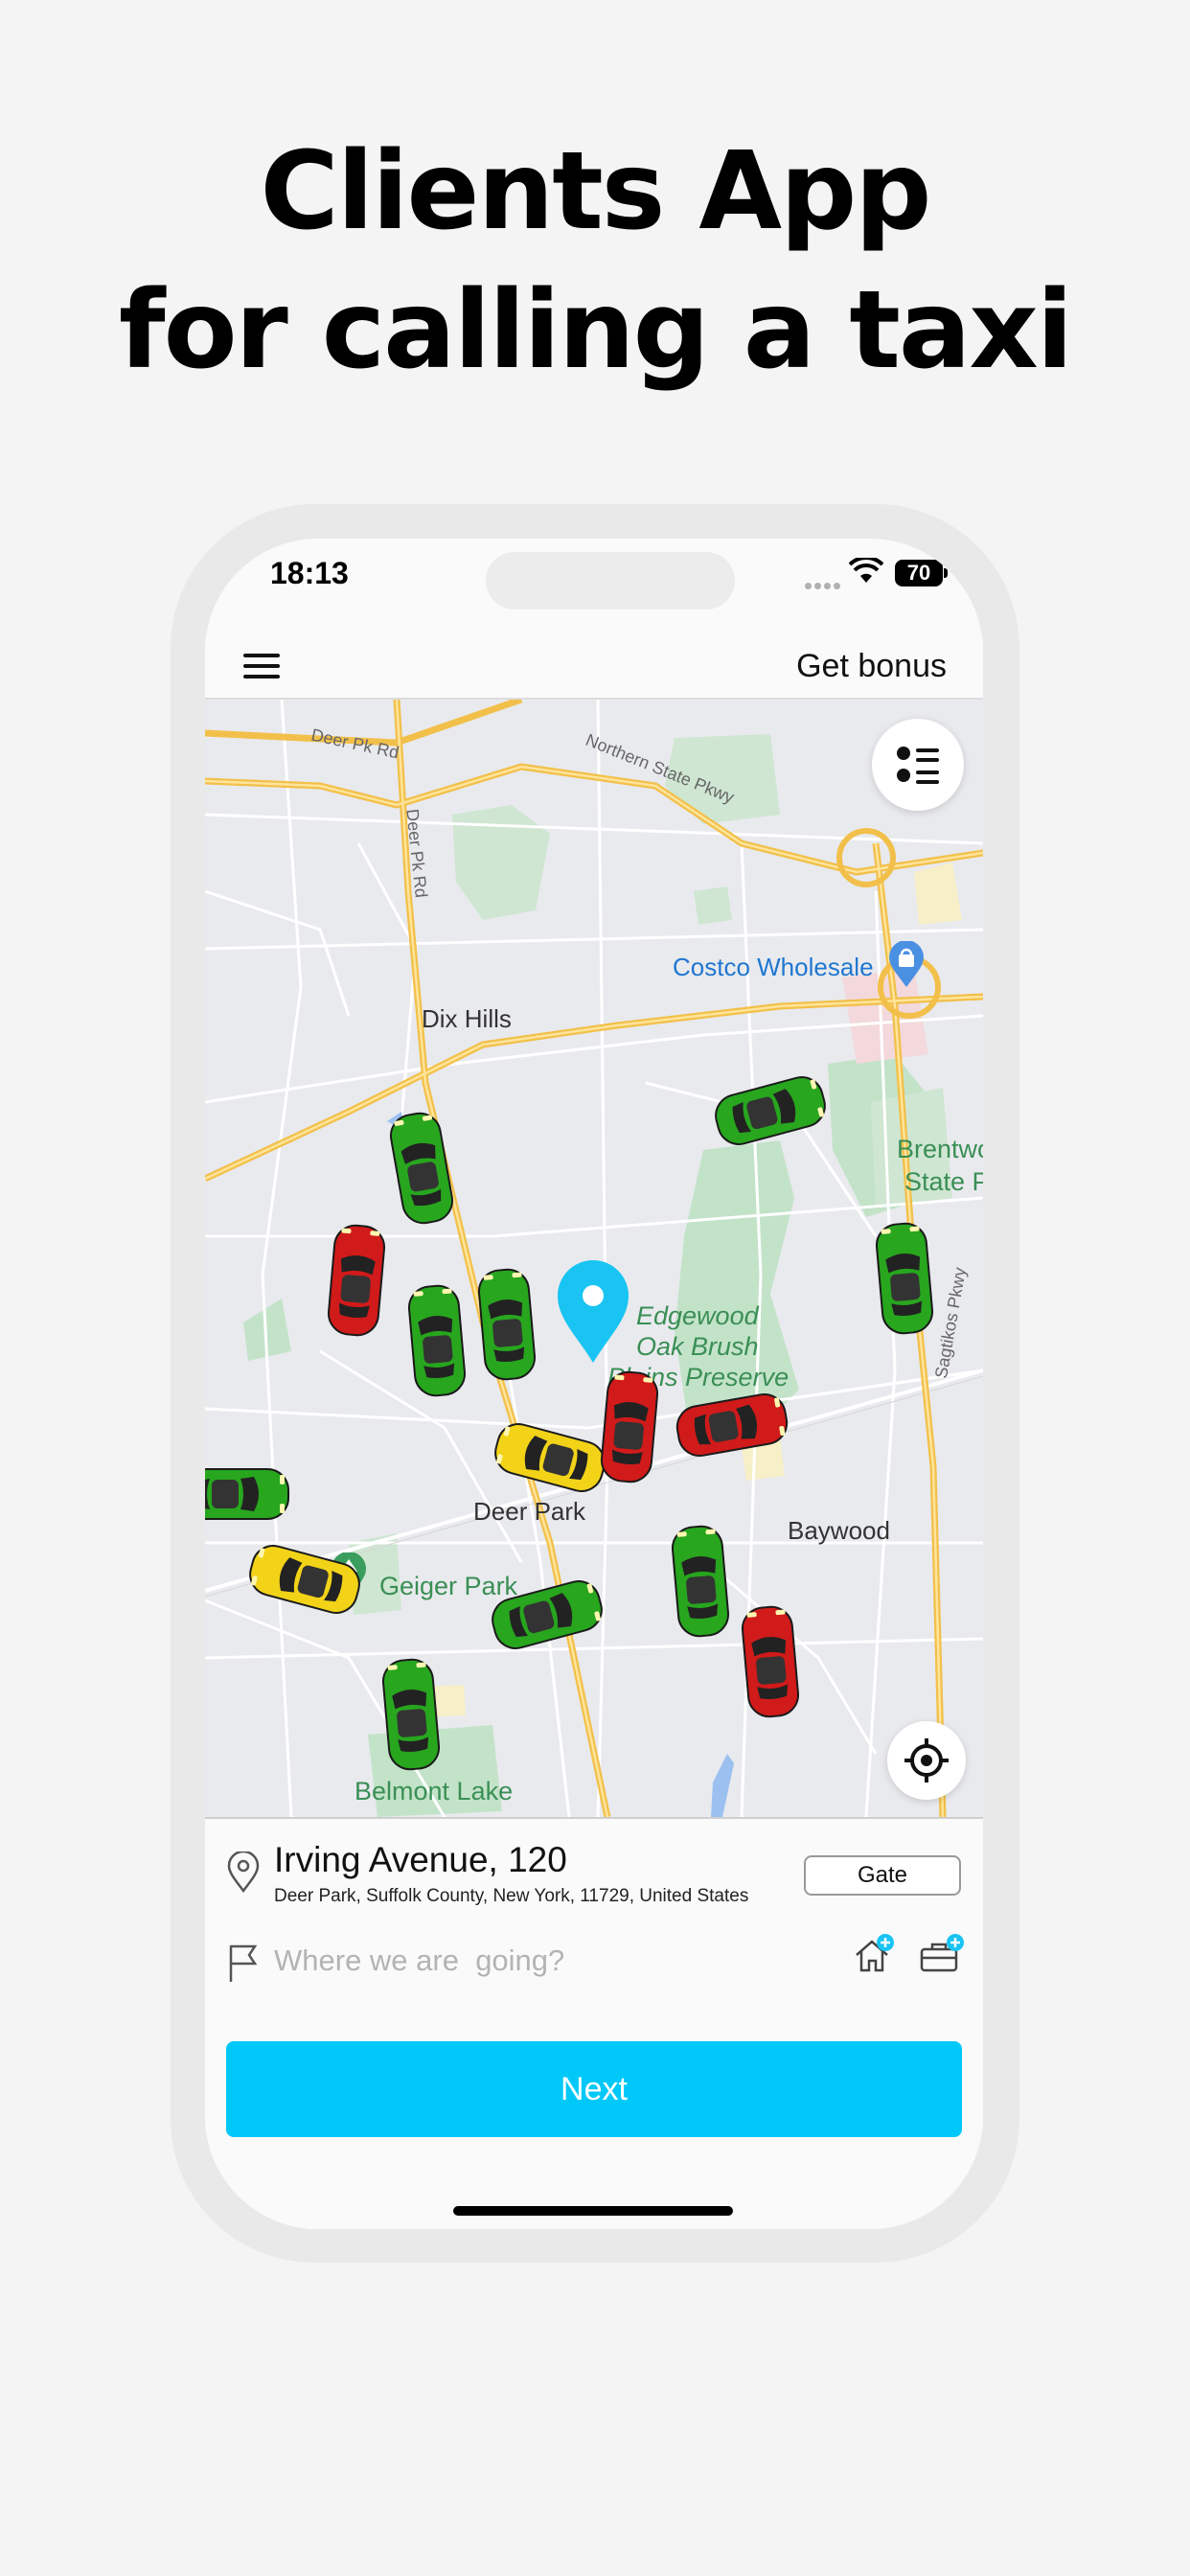 This screenshot has width=1190, height=2576. I want to click on crosshair-icon, so click(927, 1760).